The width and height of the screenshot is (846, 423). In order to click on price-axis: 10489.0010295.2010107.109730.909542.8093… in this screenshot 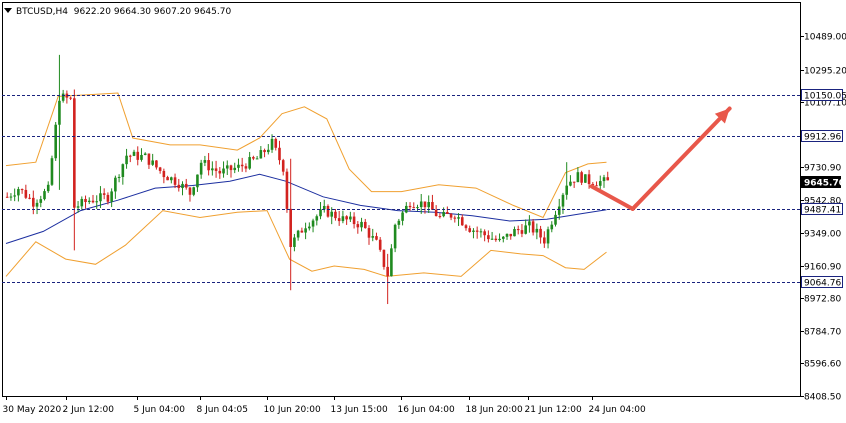, I will do `click(823, 218)`.